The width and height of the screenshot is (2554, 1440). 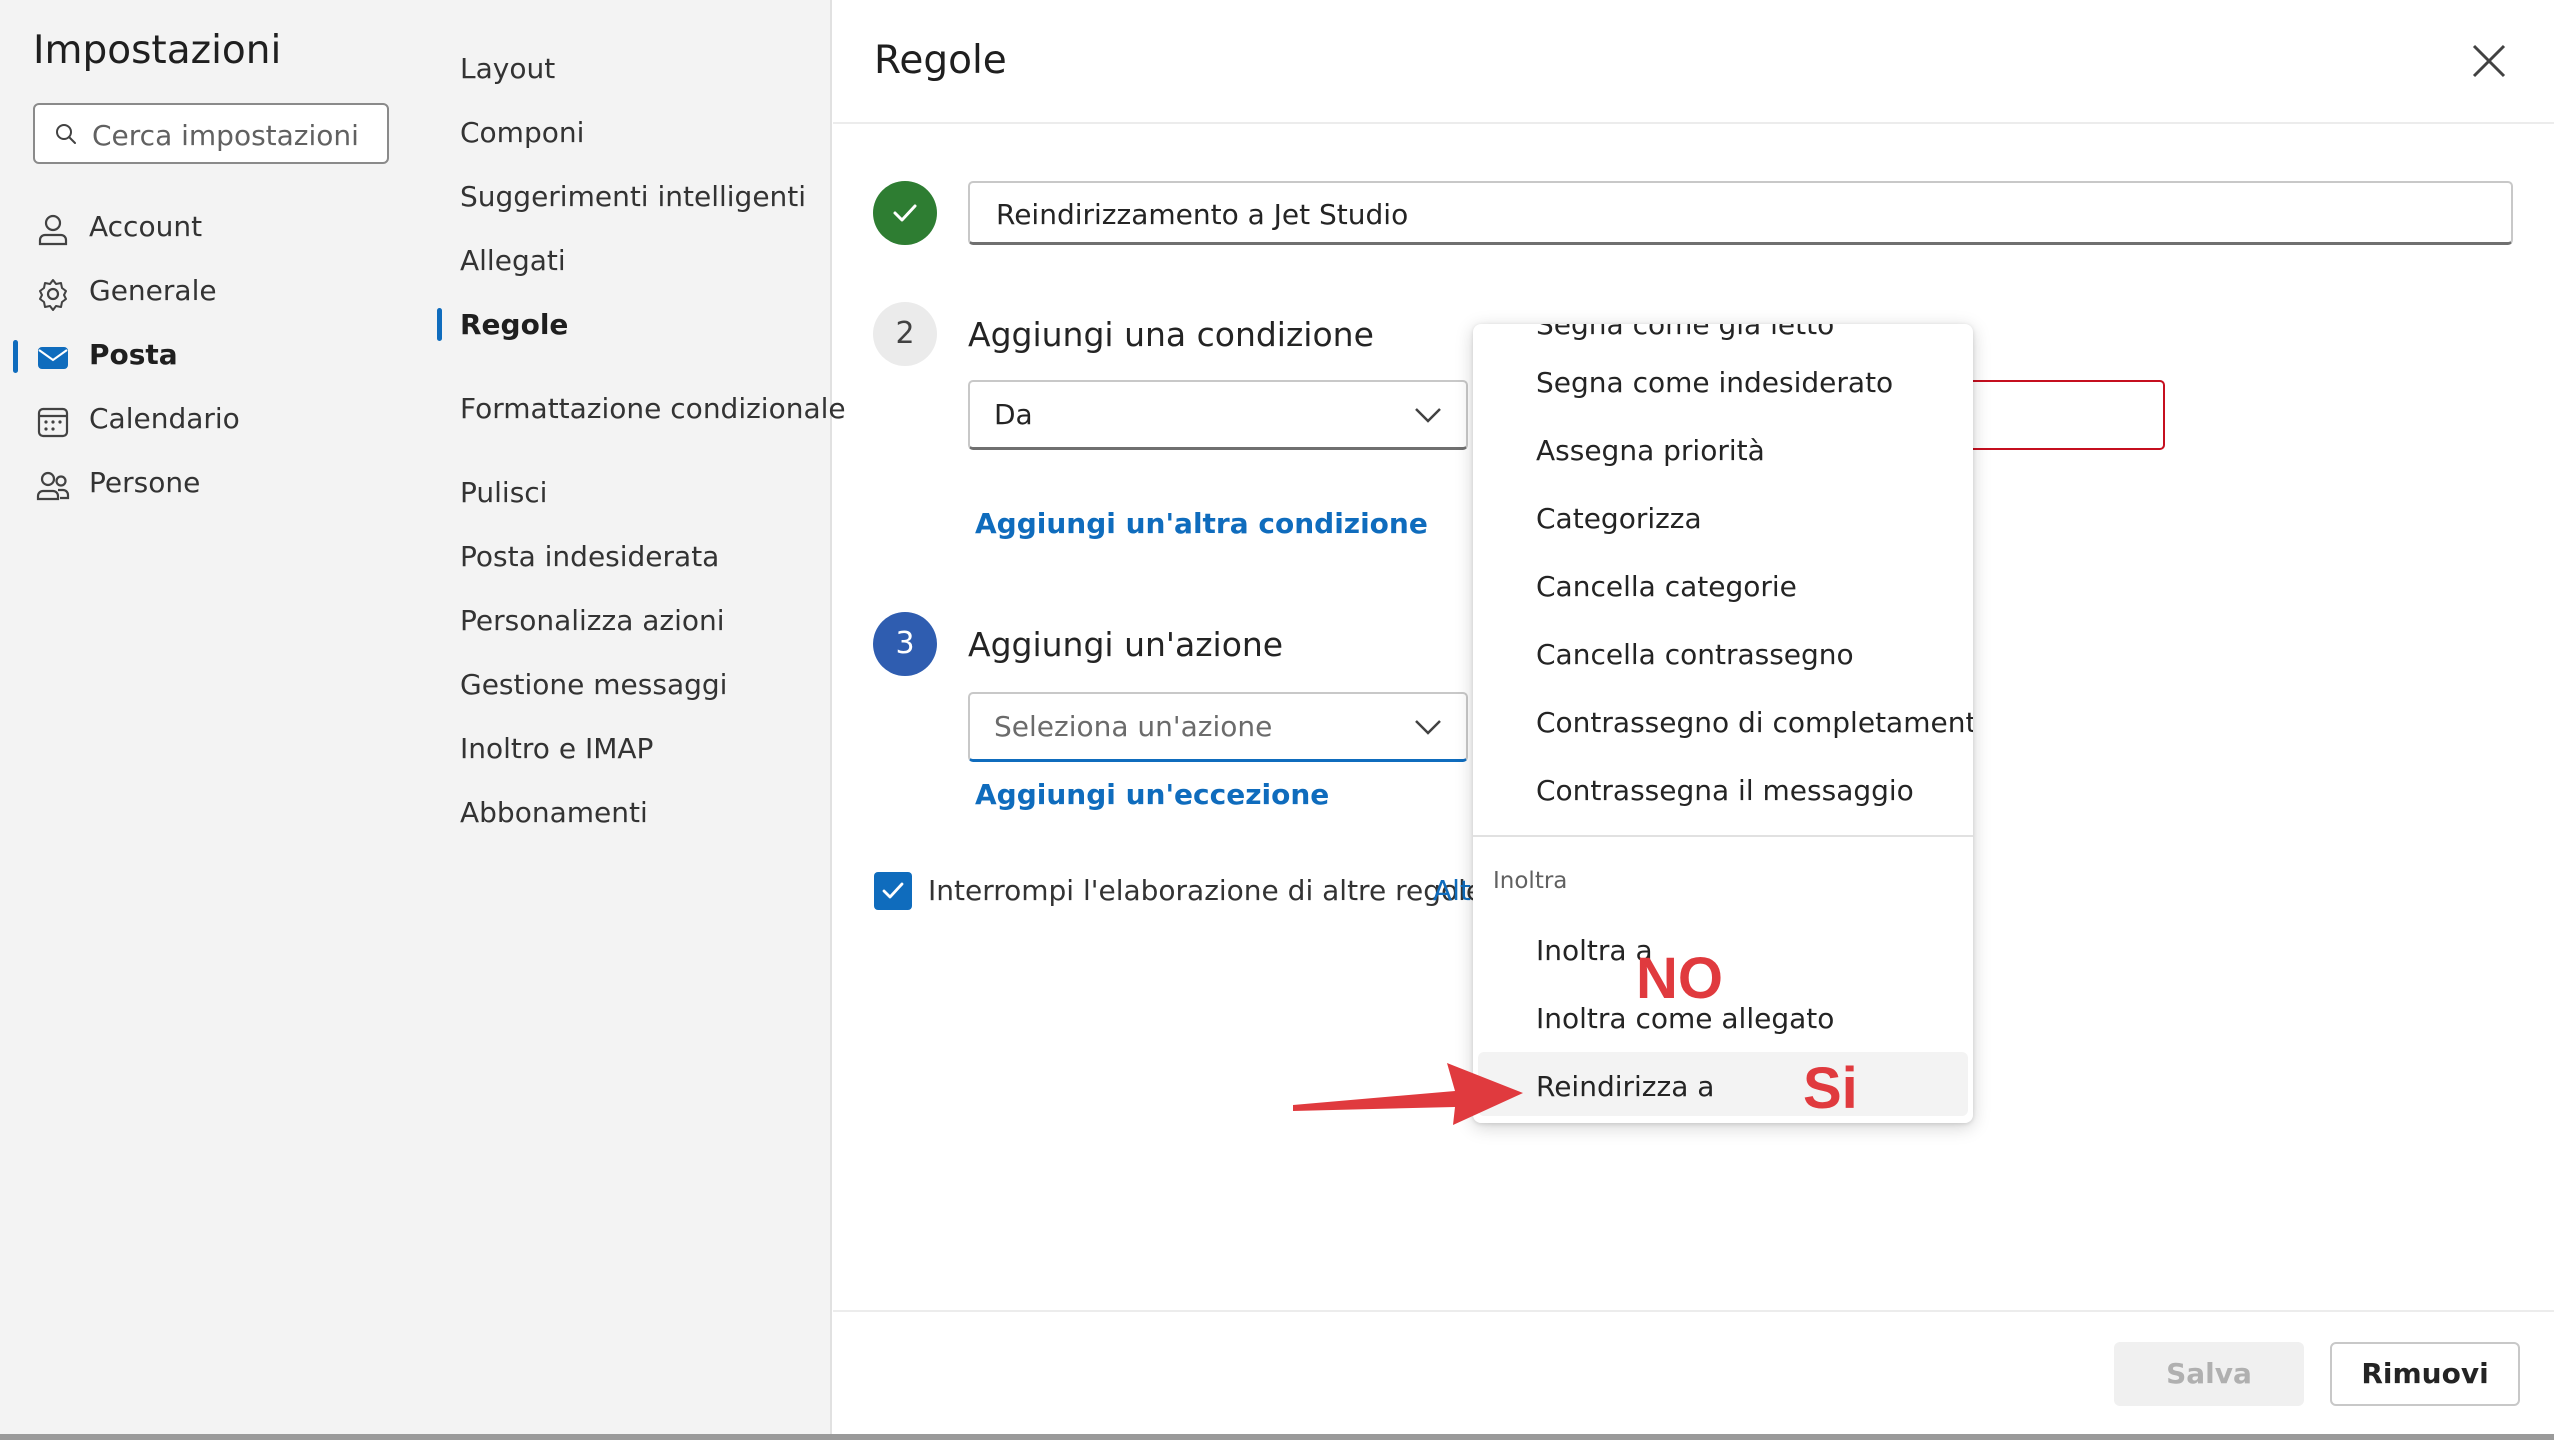 I want to click on action-dropdown-placeholder: Seleziona un'azione, so click(x=1133, y=726).